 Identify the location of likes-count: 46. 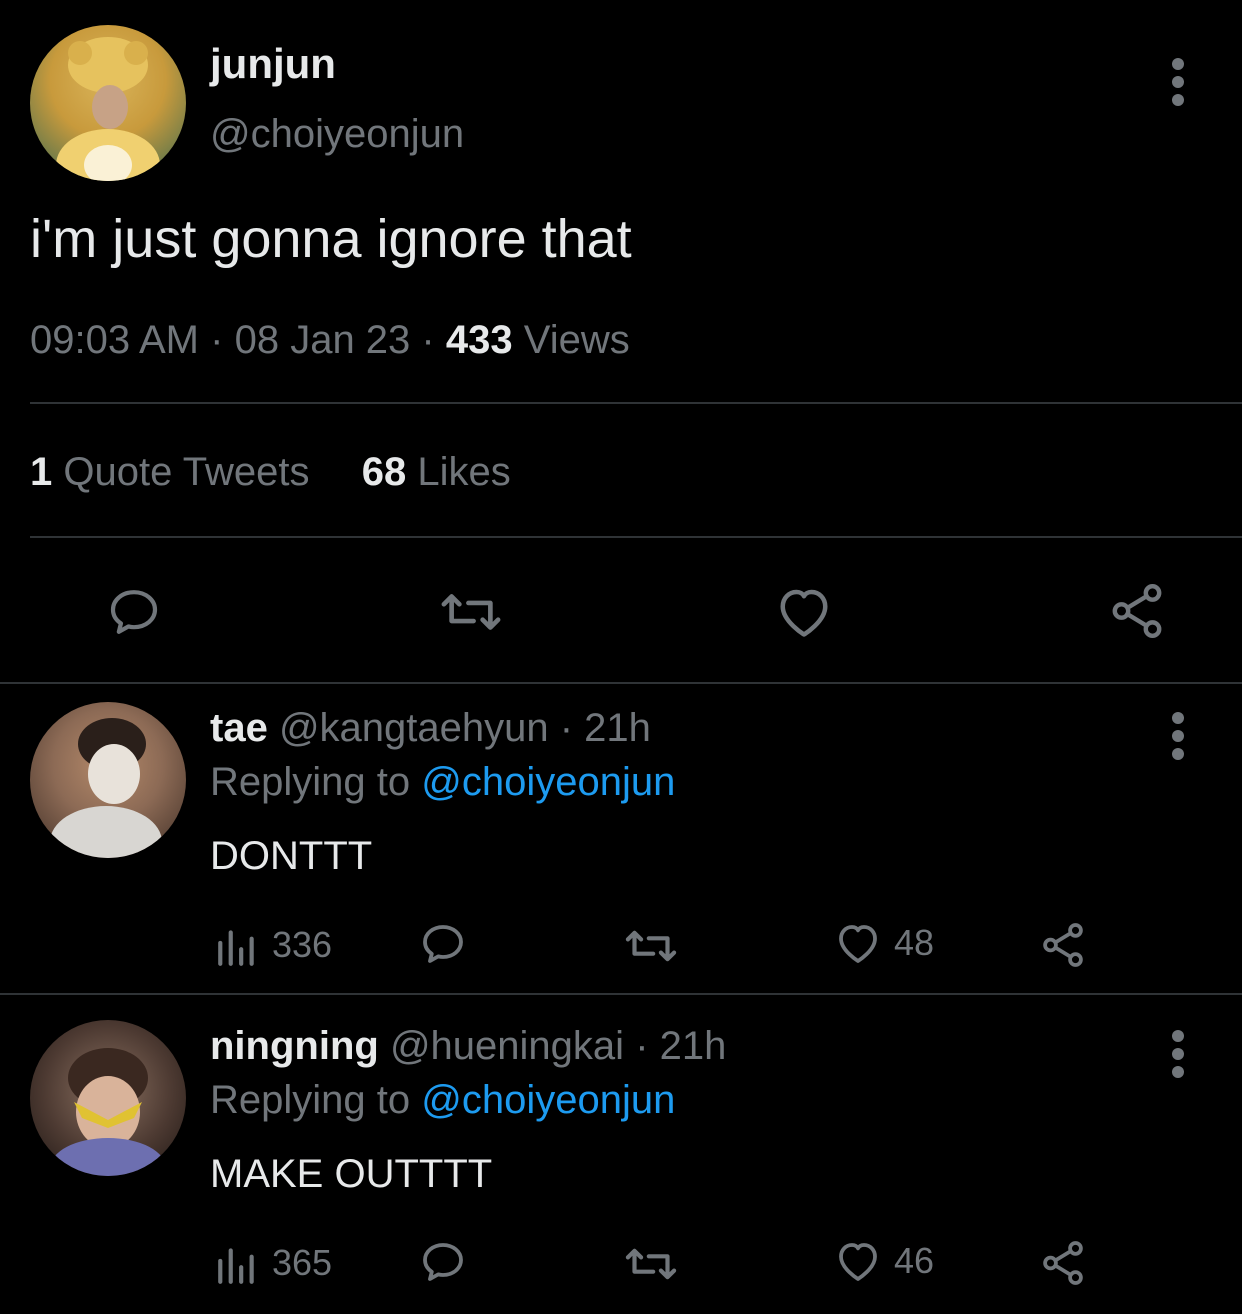
(914, 1260).